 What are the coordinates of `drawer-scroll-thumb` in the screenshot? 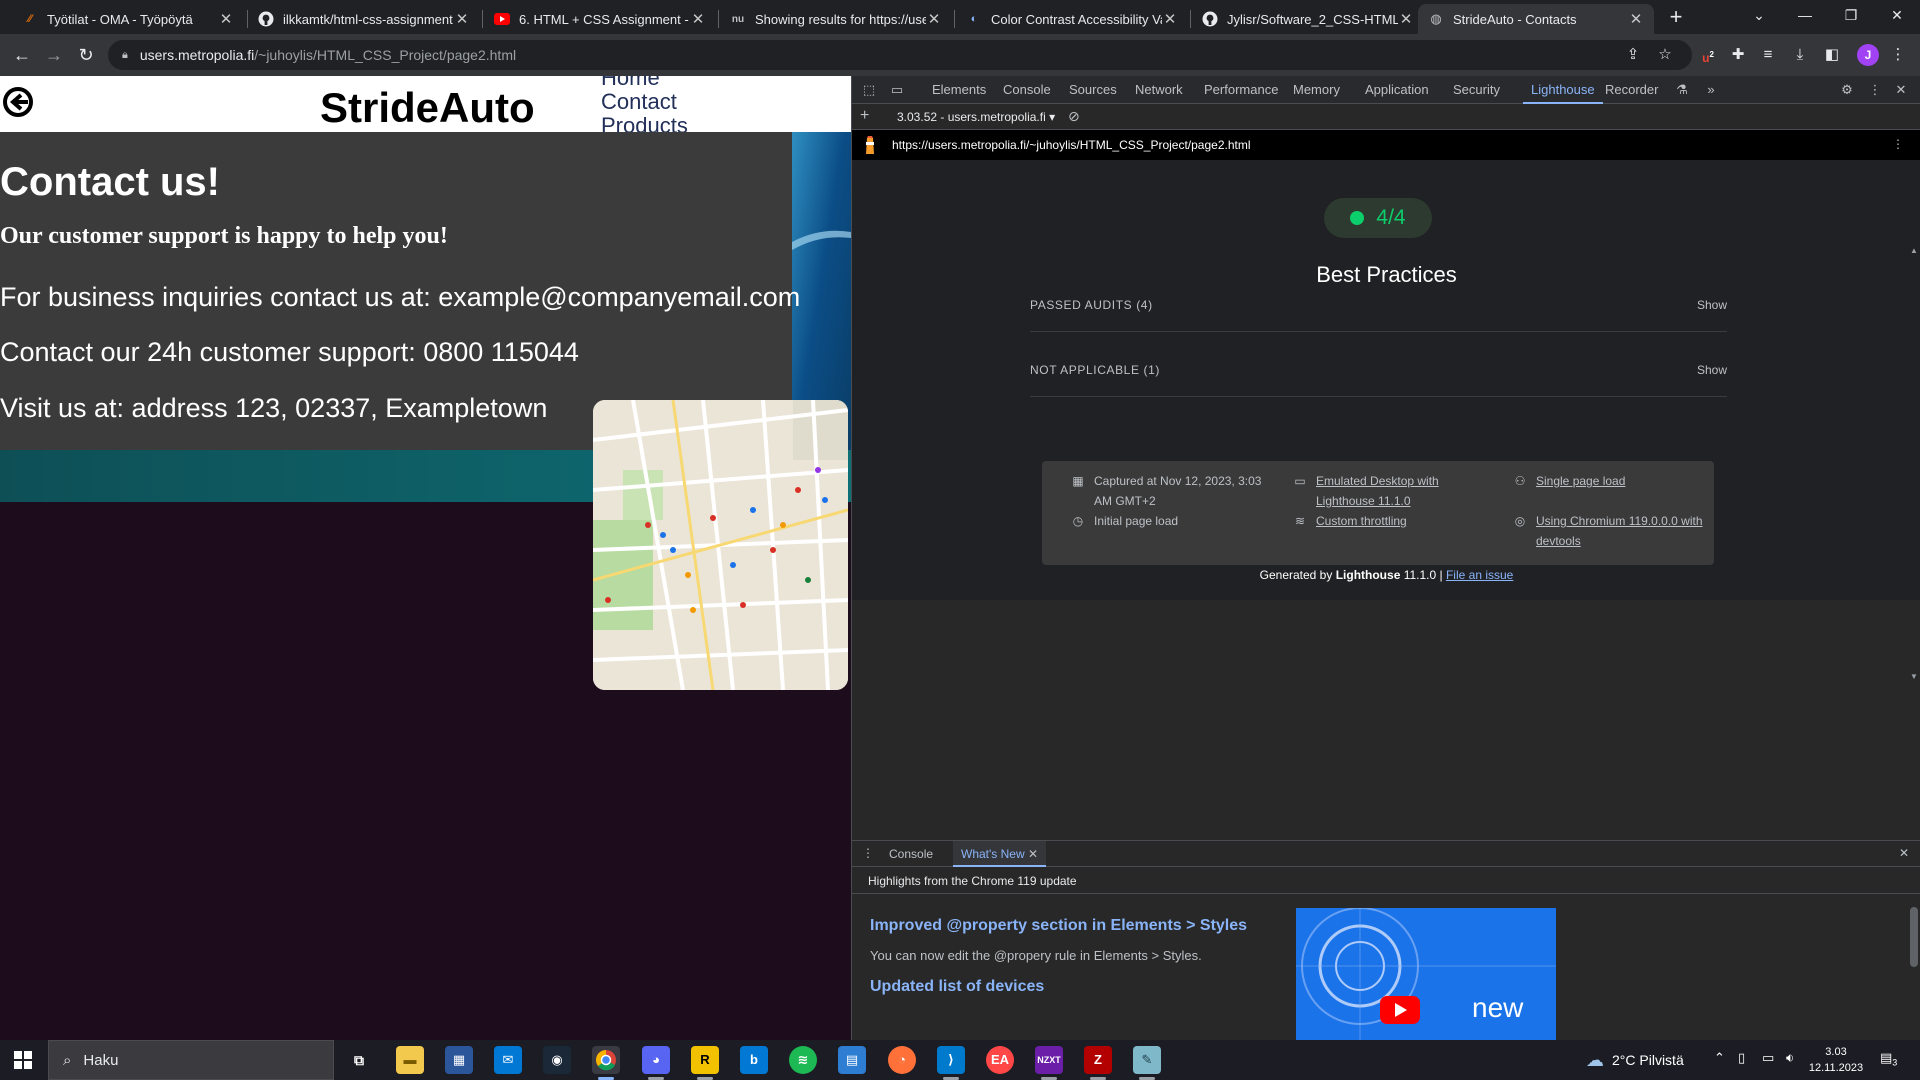 It's located at (1914, 937).